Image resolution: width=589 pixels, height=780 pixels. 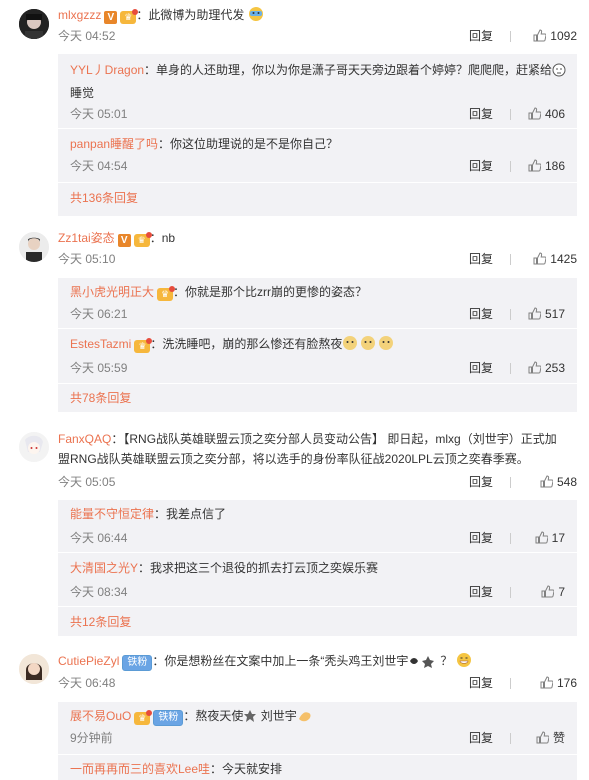 What do you see at coordinates (99, 538) in the screenshot?
I see `reply-time: 今天 06:44` at bounding box center [99, 538].